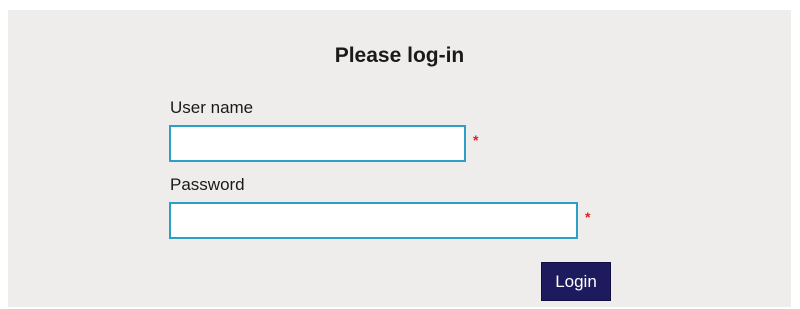  What do you see at coordinates (476, 140) in the screenshot?
I see `username-required-marker: *` at bounding box center [476, 140].